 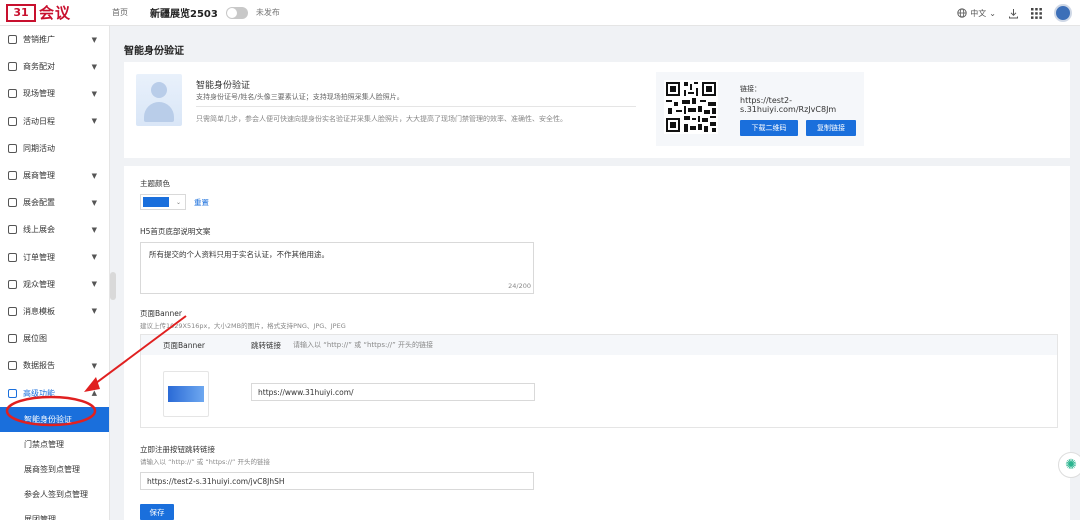 What do you see at coordinates (39, 393) in the screenshot?
I see `sidebar-item-label: 高级功能` at bounding box center [39, 393].